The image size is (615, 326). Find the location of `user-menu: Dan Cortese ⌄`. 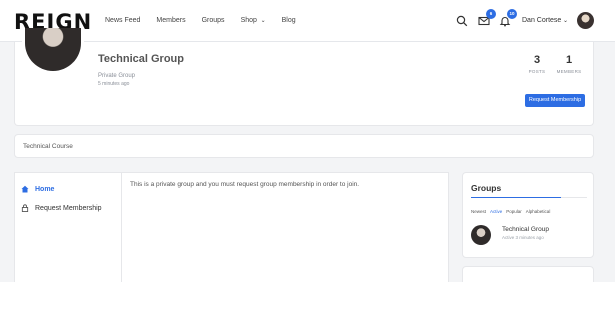

user-menu: Dan Cortese ⌄ is located at coordinates (545, 20).